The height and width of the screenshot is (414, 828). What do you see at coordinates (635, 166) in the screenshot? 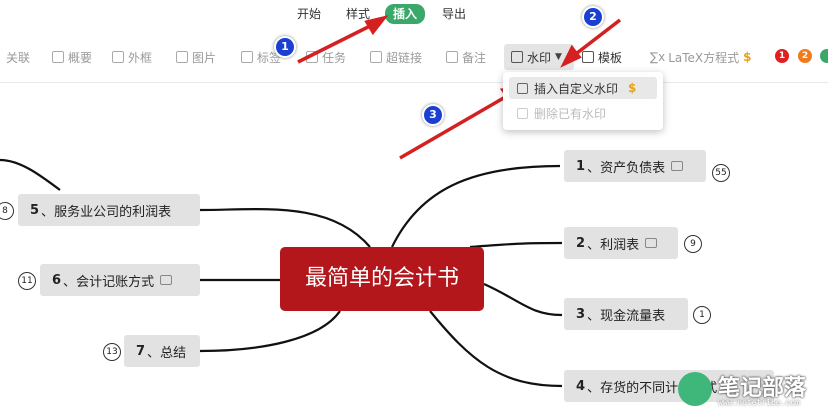
I see `topic-node-1: 1、资产负债表` at bounding box center [635, 166].